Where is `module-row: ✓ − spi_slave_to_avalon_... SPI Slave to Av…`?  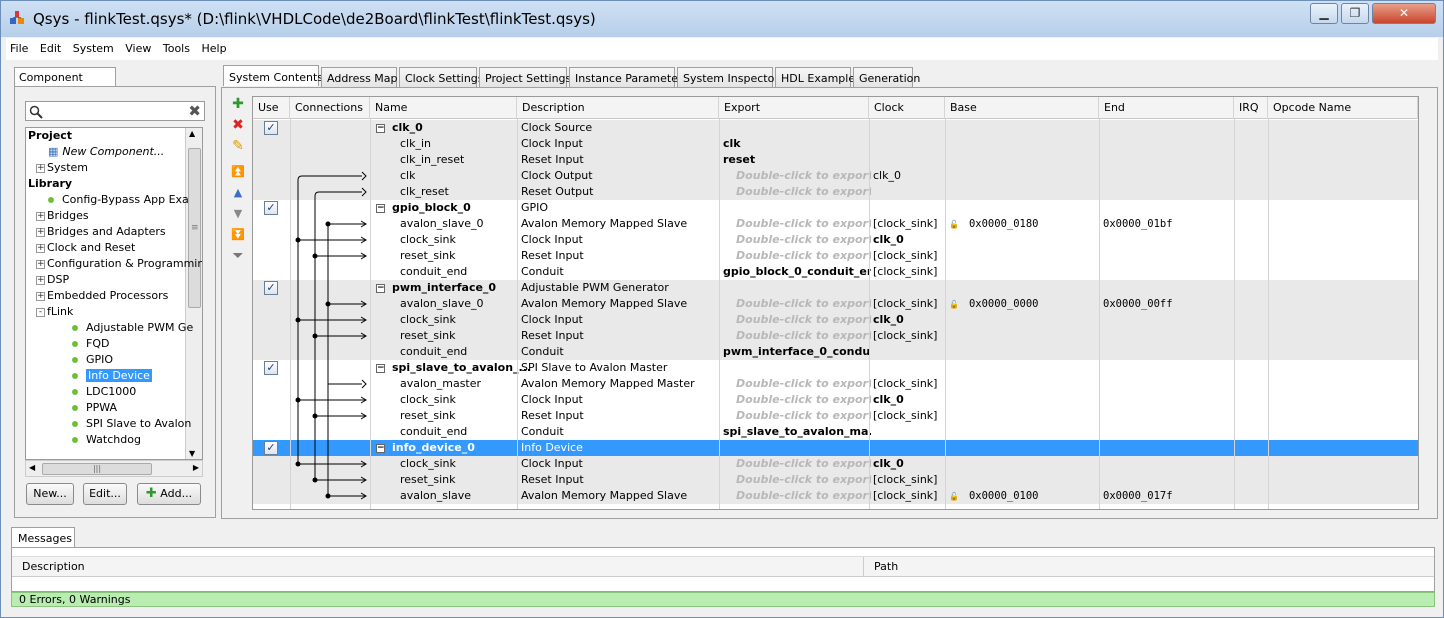
module-row: ✓ − spi_slave_to_avalon_... SPI Slave to Av… is located at coordinates (835, 368).